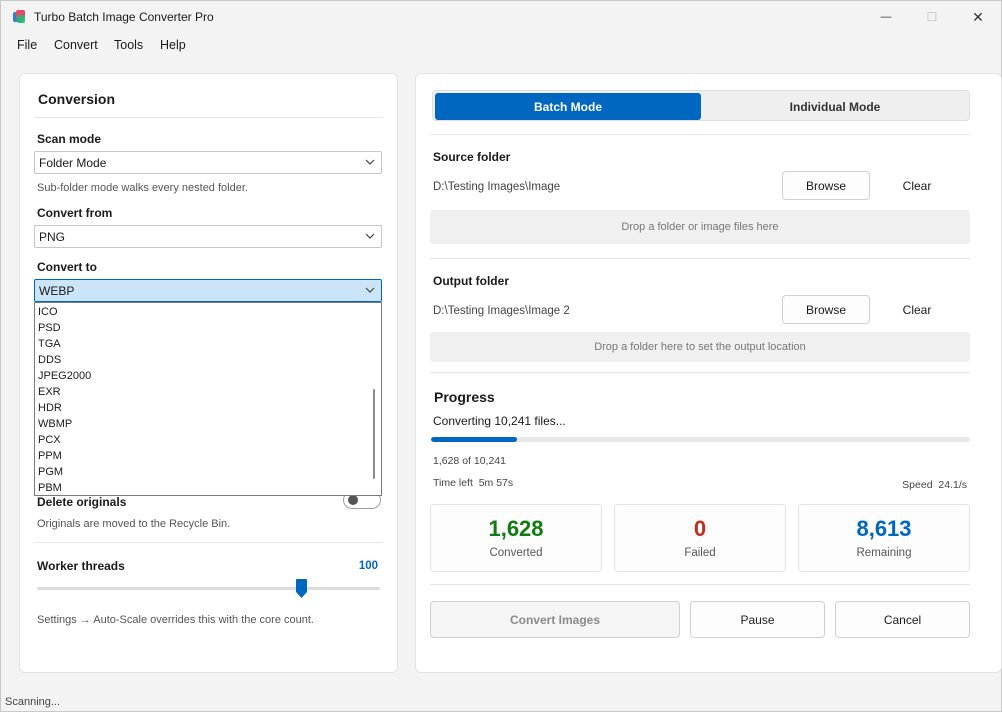  I want to click on delete-originals-label: Delete originals, so click(82, 502).